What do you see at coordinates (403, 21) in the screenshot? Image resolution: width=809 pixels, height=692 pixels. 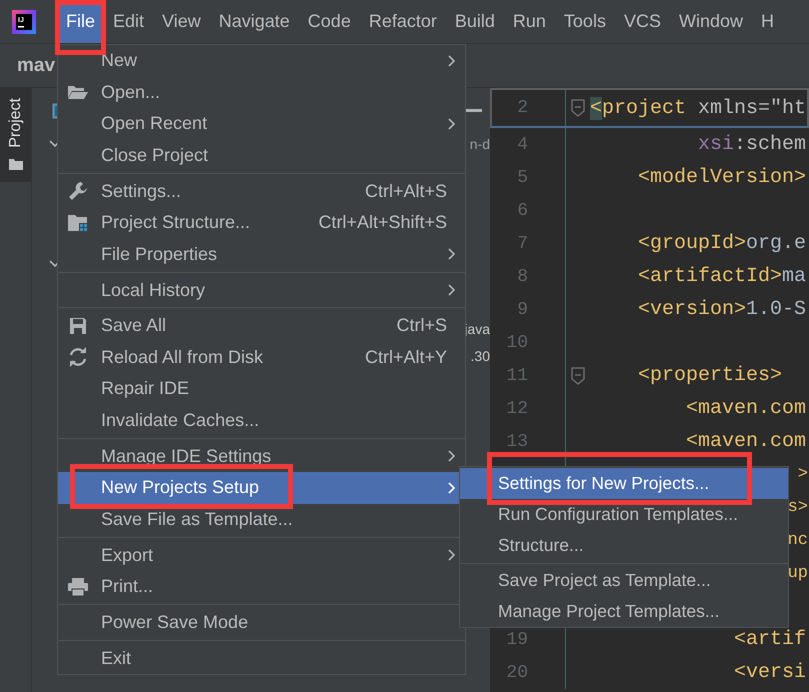 I see `menu-bar-item: Refactor` at bounding box center [403, 21].